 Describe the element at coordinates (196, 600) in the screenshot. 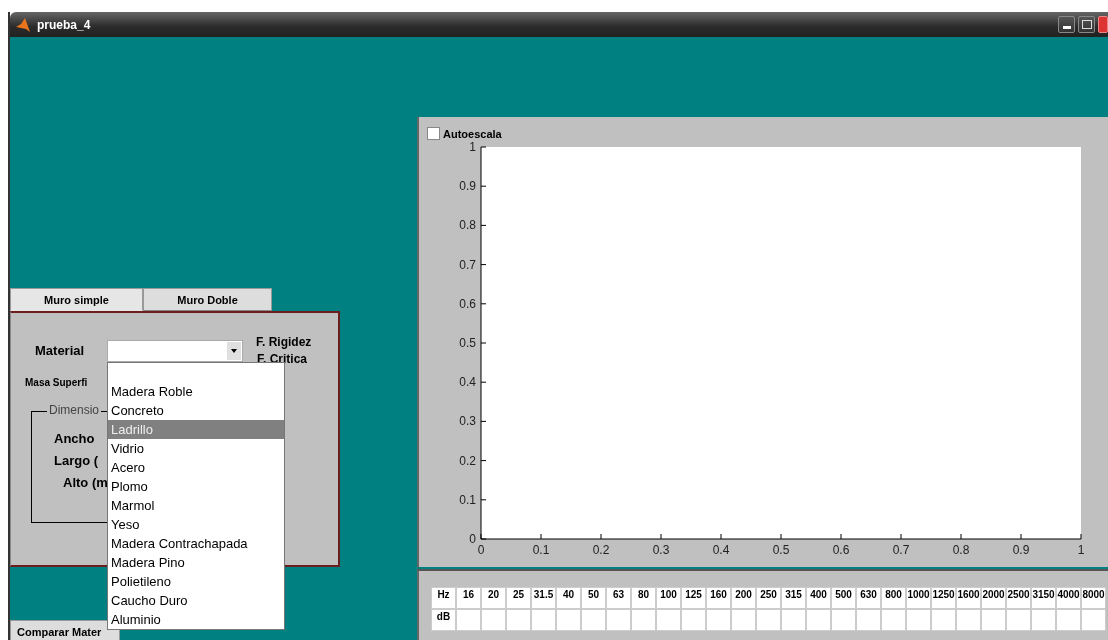

I see `list-item: Caucho Duro` at that location.